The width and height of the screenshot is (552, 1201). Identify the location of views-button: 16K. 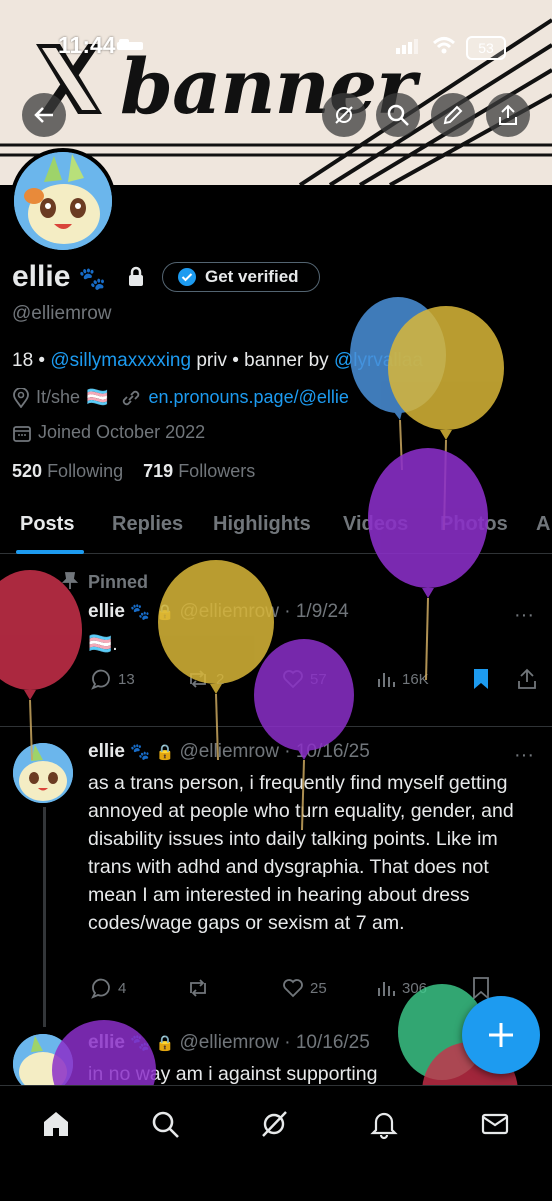
(402, 679).